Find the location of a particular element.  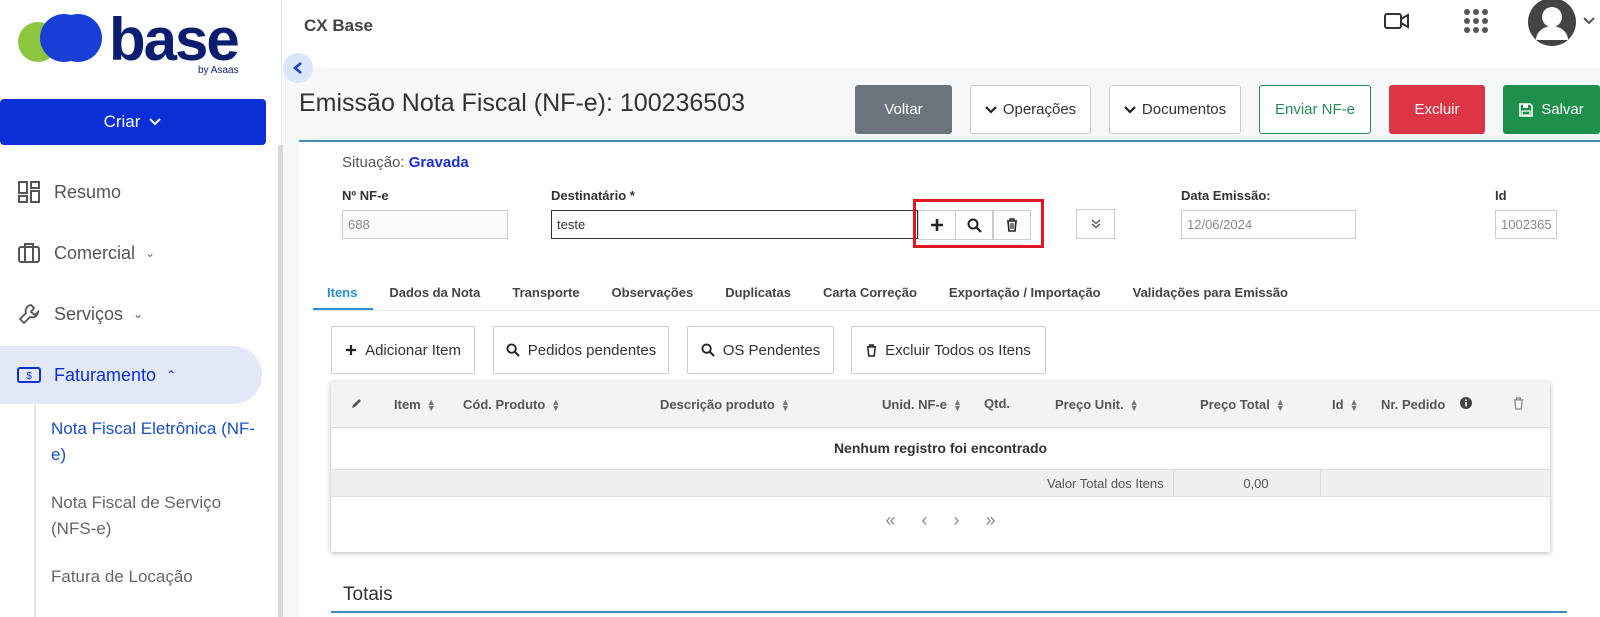

column-header-nr-pedido: Nr. Pedido is located at coordinates (1415, 404).